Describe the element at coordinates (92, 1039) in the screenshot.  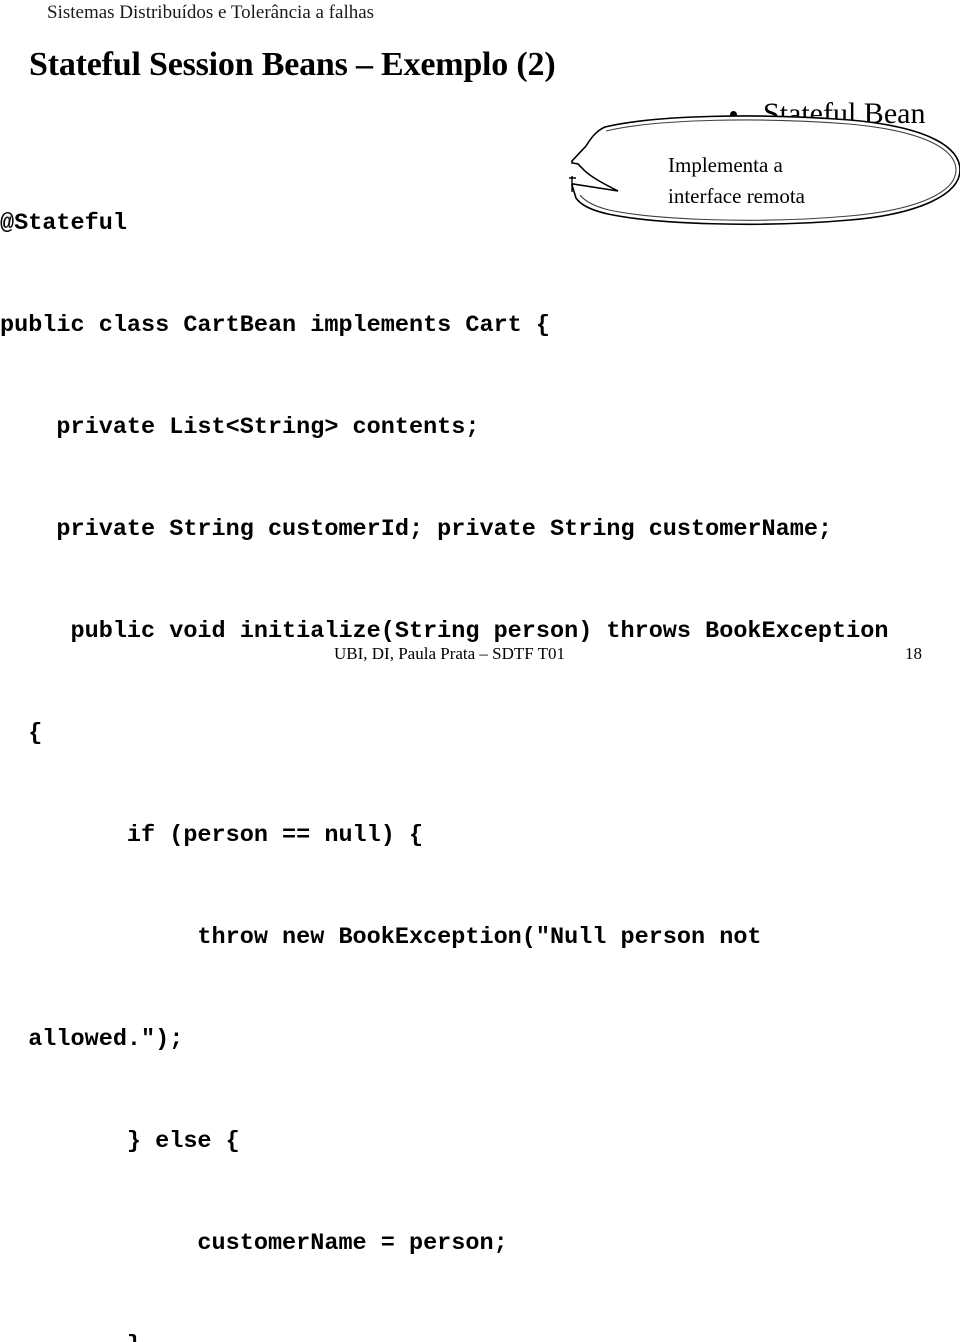
I see `code-line: allowed.");` at that location.